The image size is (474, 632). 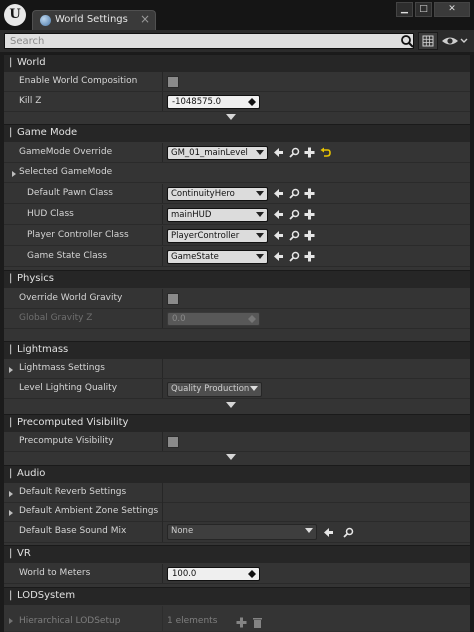 I want to click on level-lighting-quality-dropdown: Quality Production, so click(x=214, y=389).